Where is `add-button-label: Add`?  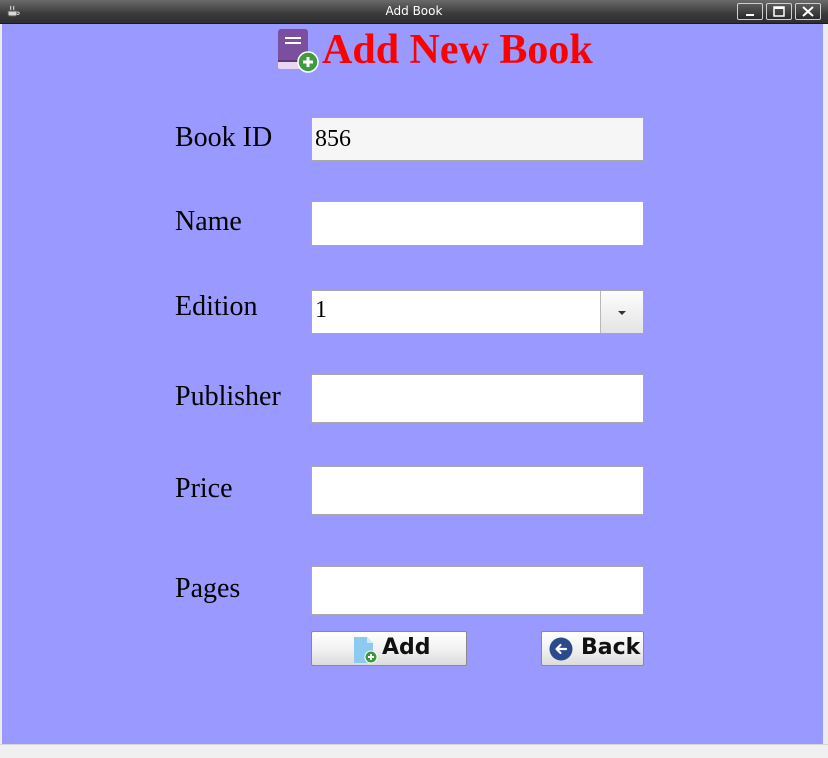
add-button-label: Add is located at coordinates (406, 647).